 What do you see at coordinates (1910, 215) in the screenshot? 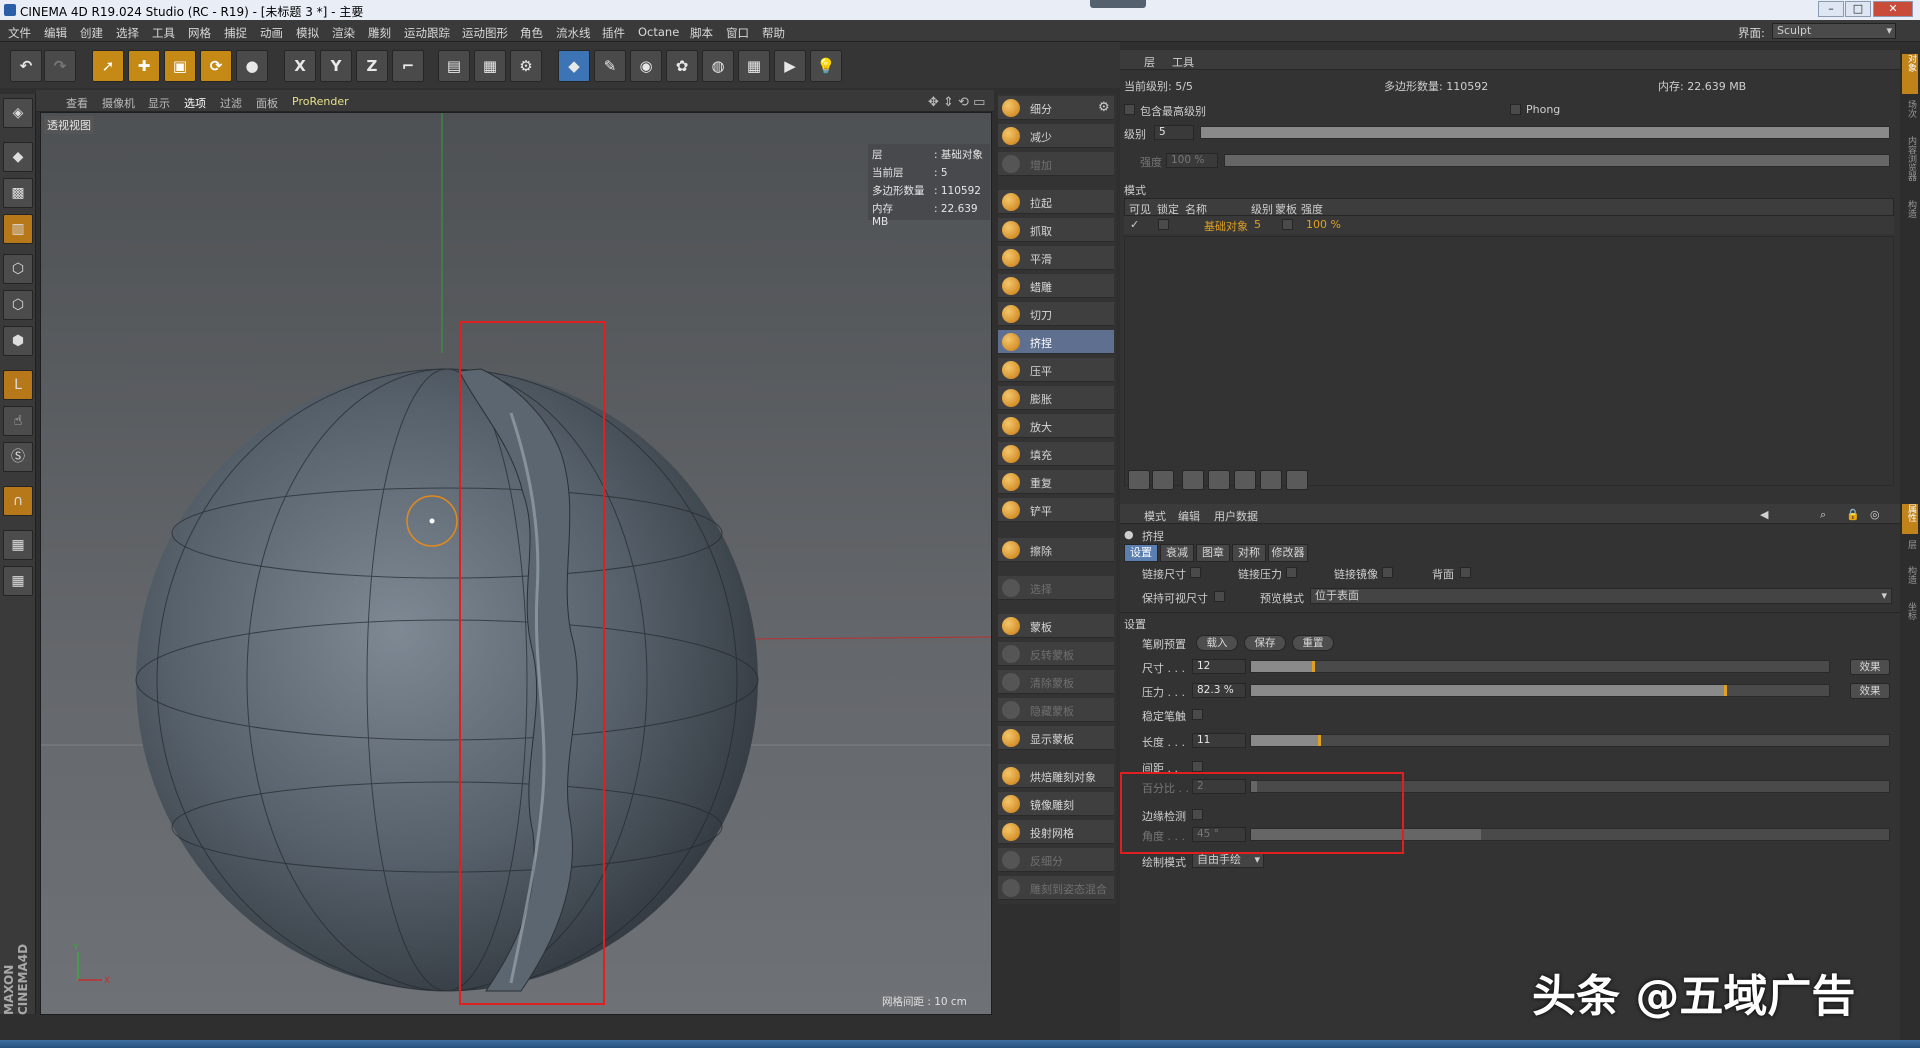
I see `side-tab-structure: 构造` at bounding box center [1910, 215].